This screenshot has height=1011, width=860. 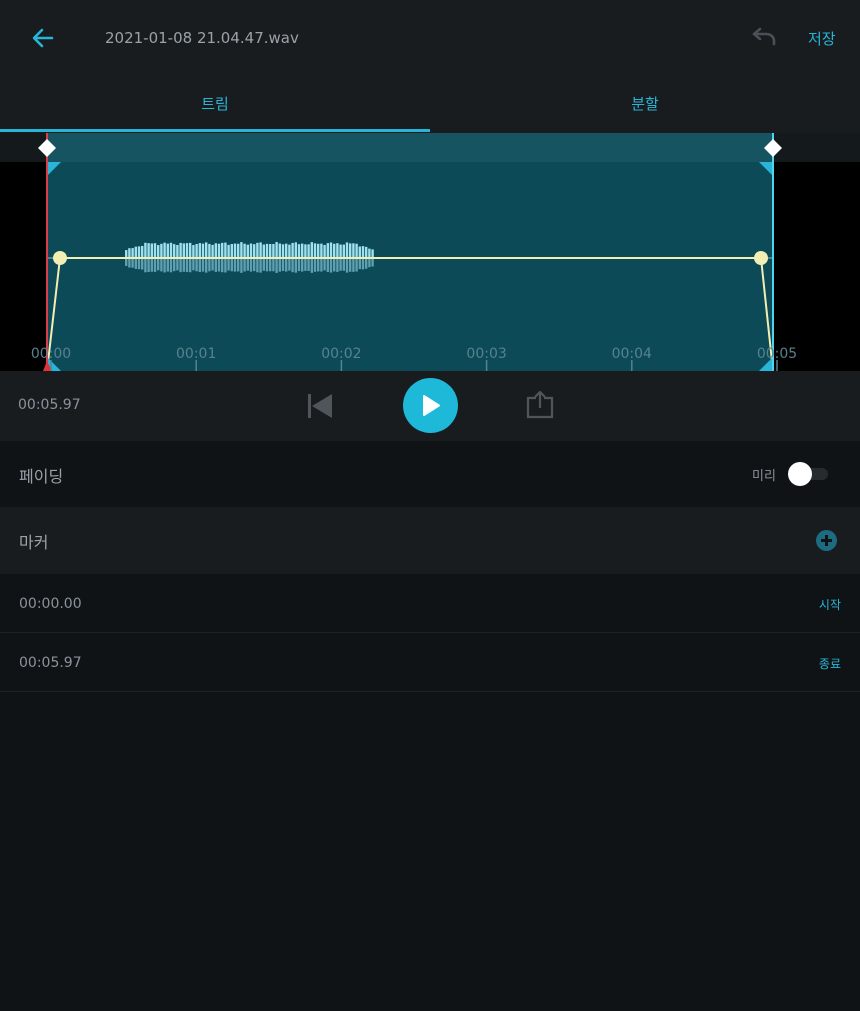 What do you see at coordinates (43, 38) in the screenshot?
I see `back-button` at bounding box center [43, 38].